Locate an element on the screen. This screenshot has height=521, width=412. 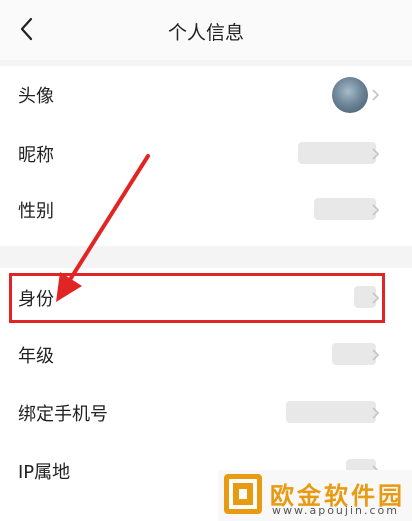
row-label: 头像 is located at coordinates (36, 96).